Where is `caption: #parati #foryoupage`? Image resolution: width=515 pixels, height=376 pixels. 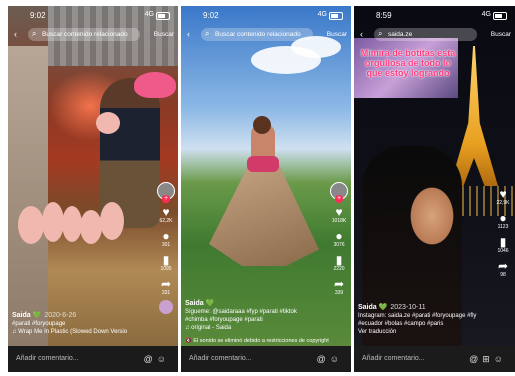 caption: #parati #foryoupage is located at coordinates (77, 324).